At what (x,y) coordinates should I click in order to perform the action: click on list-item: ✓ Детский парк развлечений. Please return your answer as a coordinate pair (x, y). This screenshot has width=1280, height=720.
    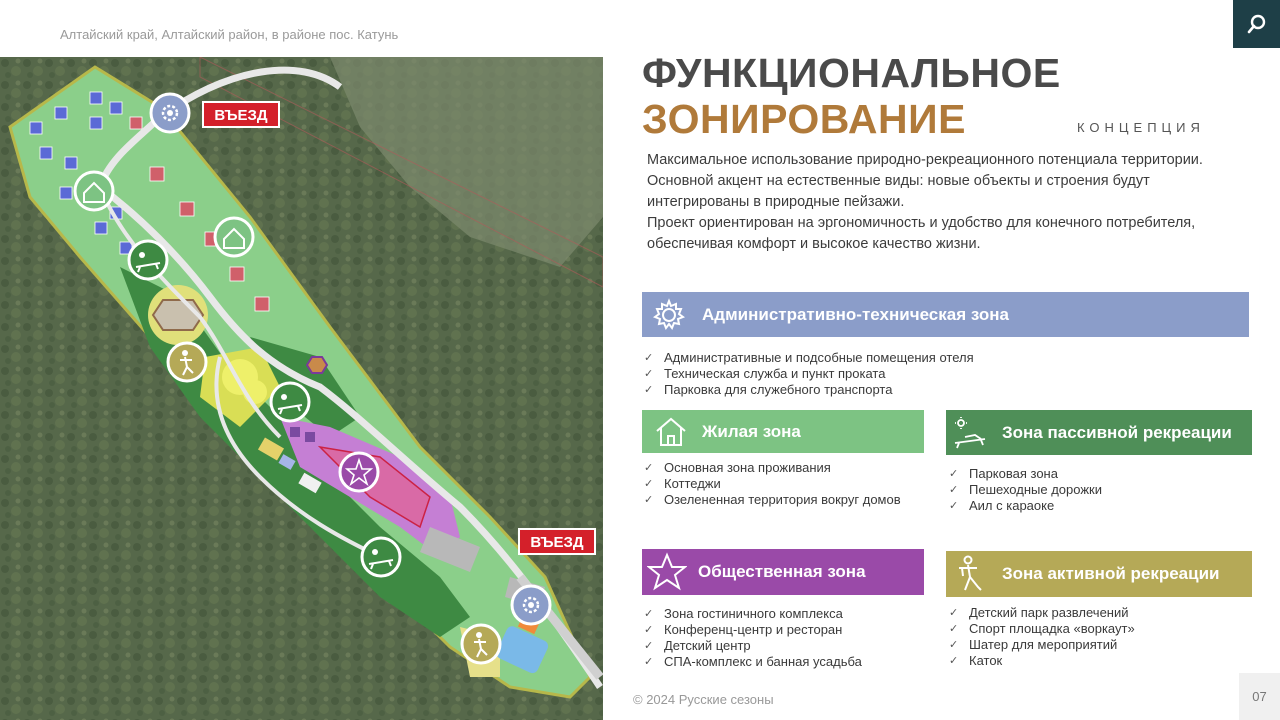
    Looking at the image, I should click on (1039, 612).